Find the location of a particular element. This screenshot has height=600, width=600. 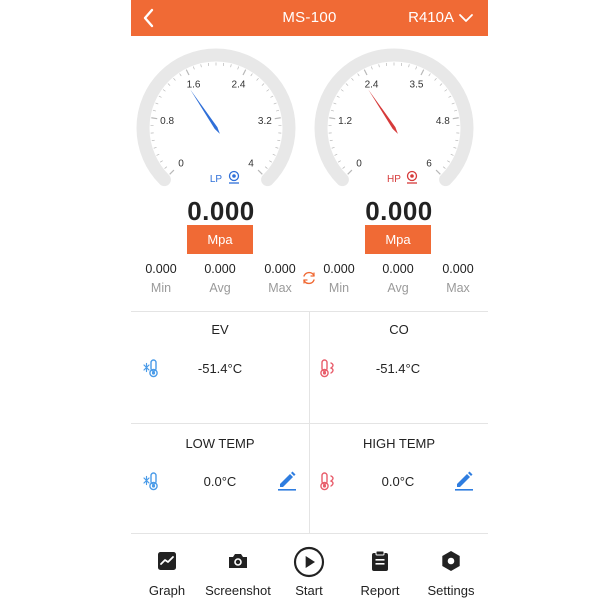

lp-min-stat: 0.000 Min is located at coordinates (161, 278).